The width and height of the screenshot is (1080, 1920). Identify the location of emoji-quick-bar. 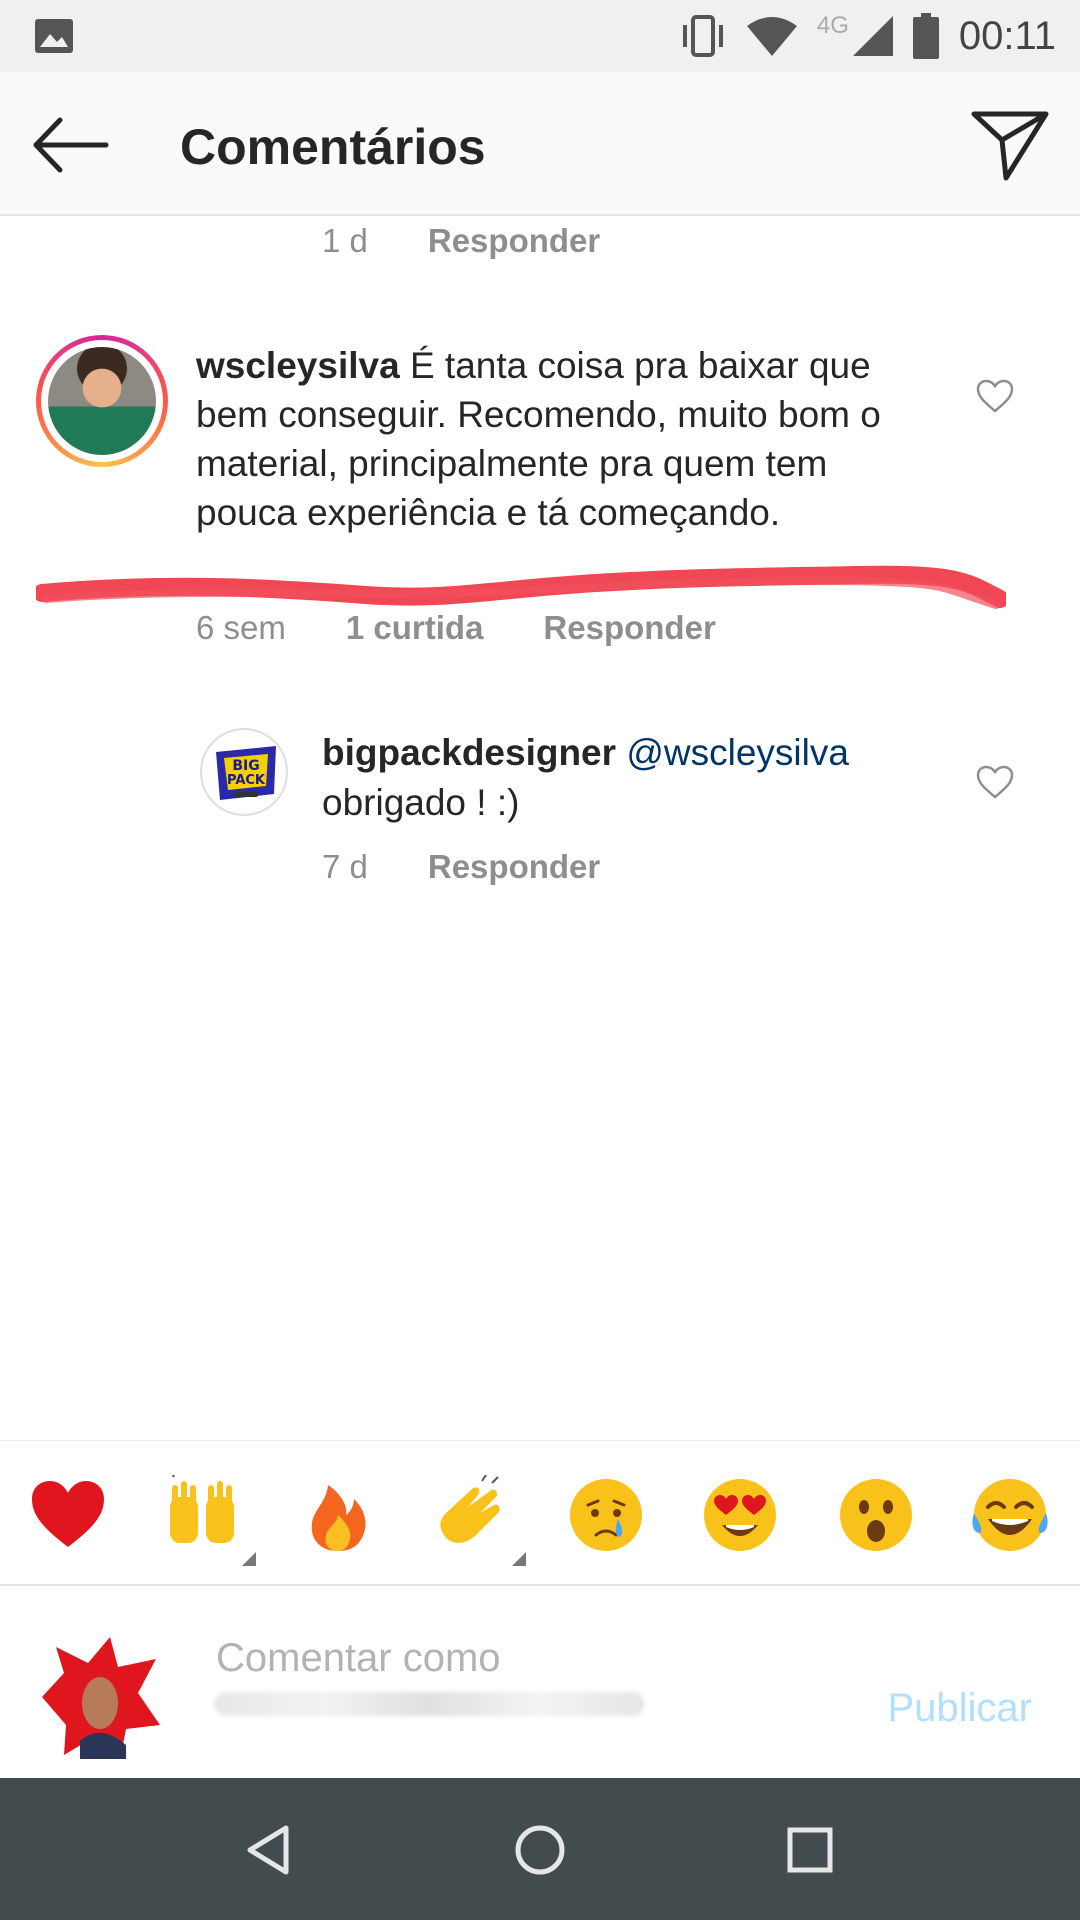
(540, 1513).